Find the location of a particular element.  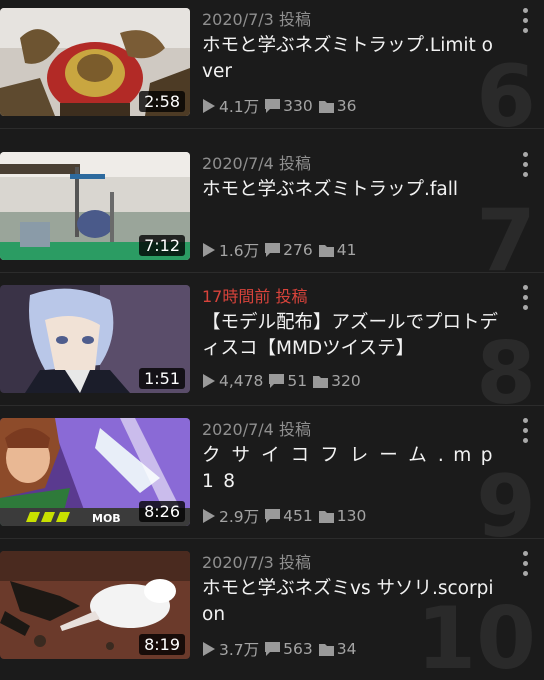

video-duration: 2:58 is located at coordinates (162, 101).